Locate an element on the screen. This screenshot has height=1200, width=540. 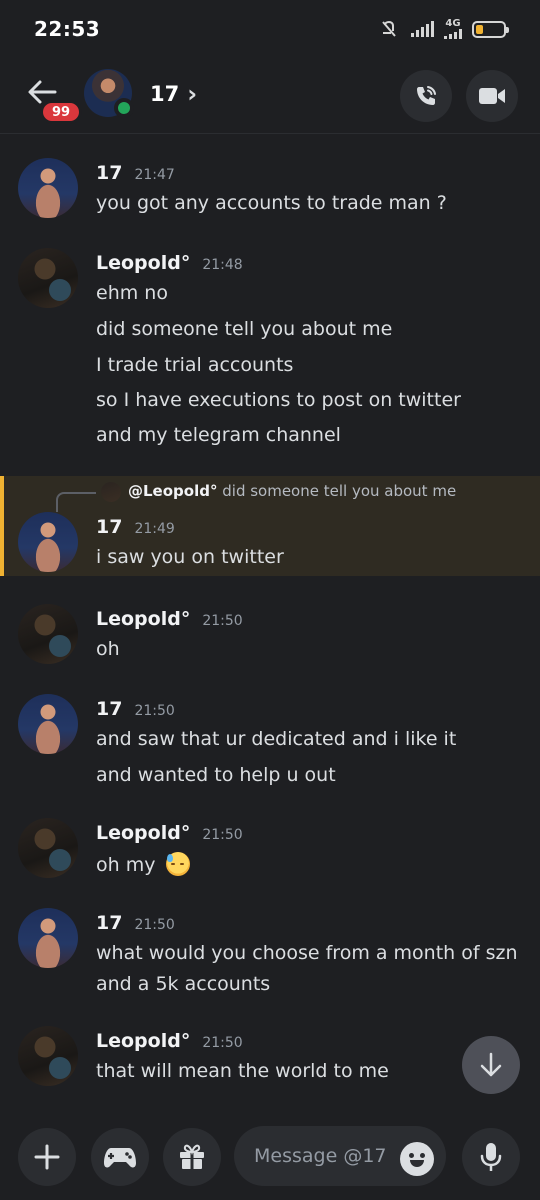
unread-badge: 99 is located at coordinates (61, 112).